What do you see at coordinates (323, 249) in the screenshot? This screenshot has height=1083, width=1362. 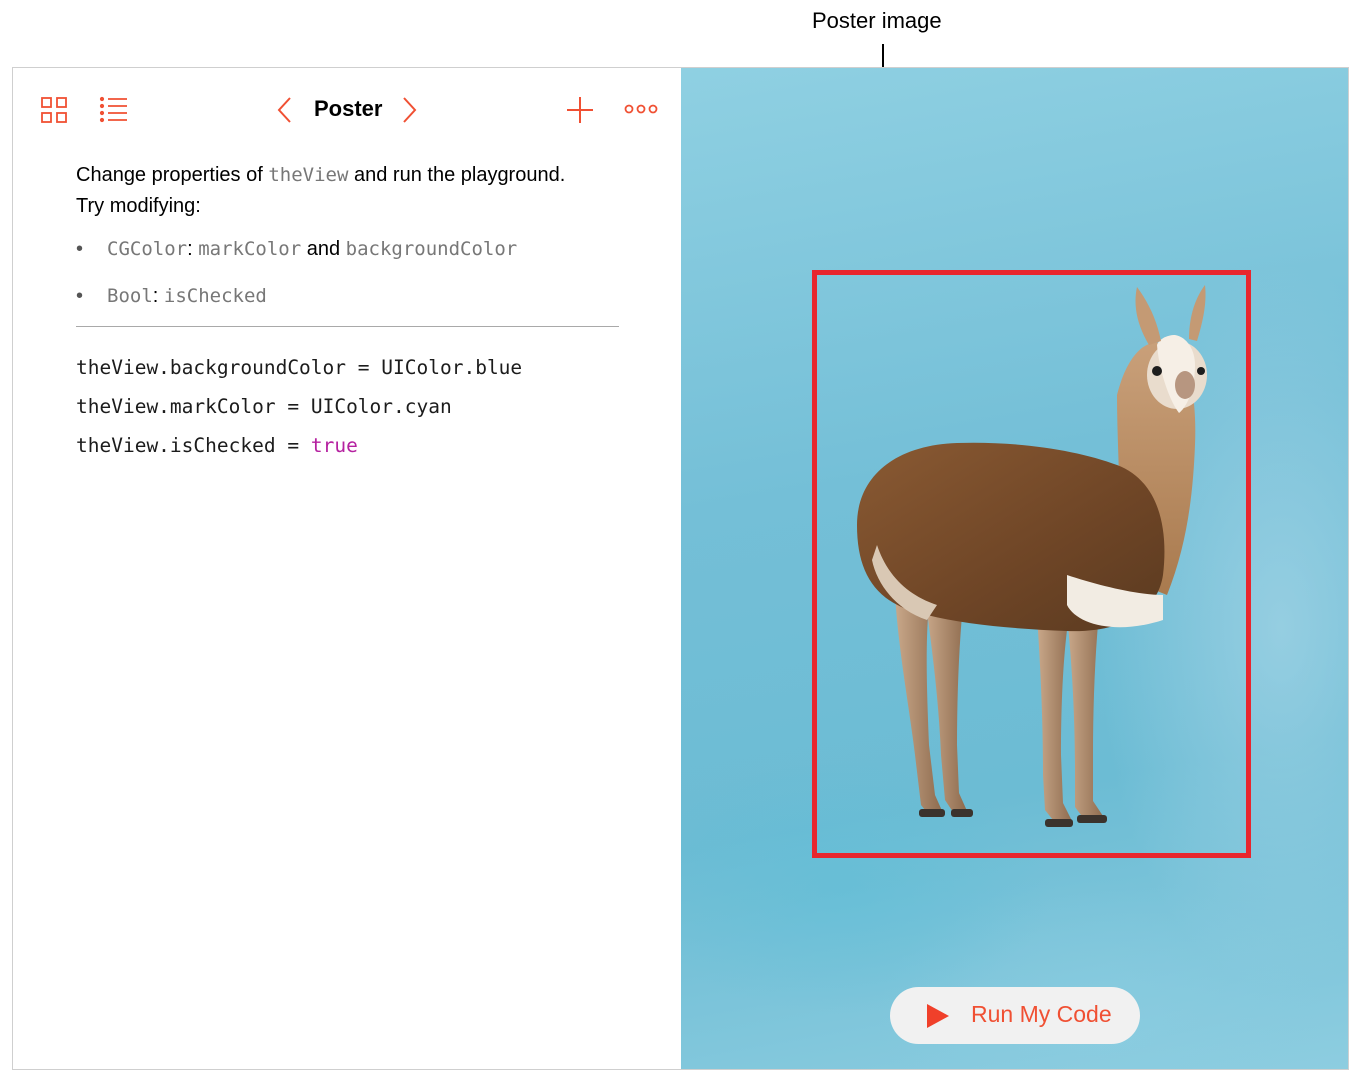 I see `bullet-joiner: and` at bounding box center [323, 249].